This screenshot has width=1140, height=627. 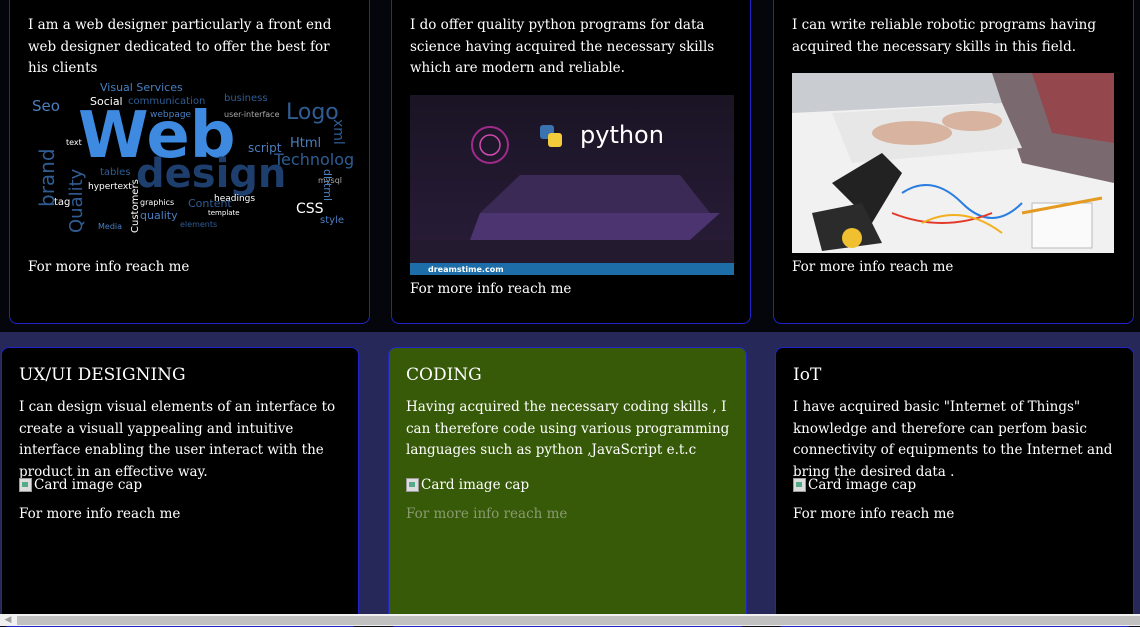 I want to click on card-title: IoT, so click(x=807, y=375).